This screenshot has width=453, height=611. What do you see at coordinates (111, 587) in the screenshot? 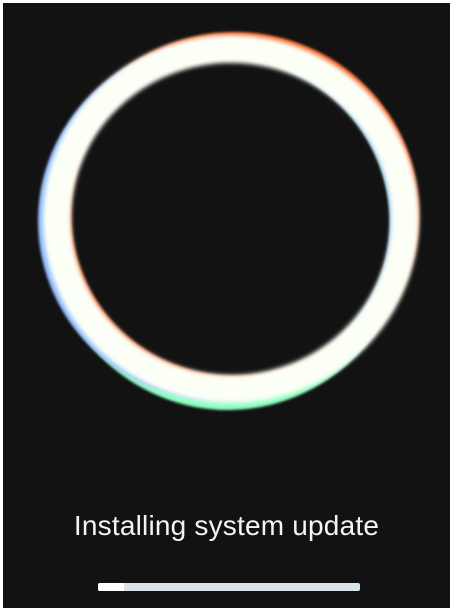
I see `install-progress-fill` at bounding box center [111, 587].